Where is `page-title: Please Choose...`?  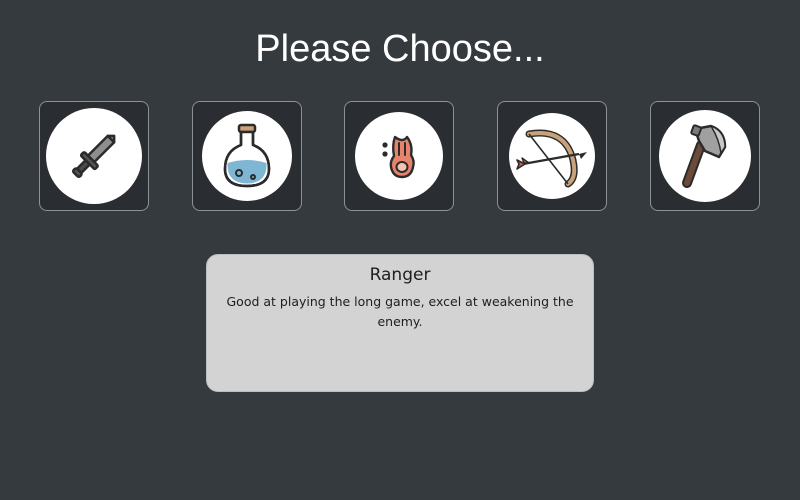 page-title: Please Choose... is located at coordinates (400, 49).